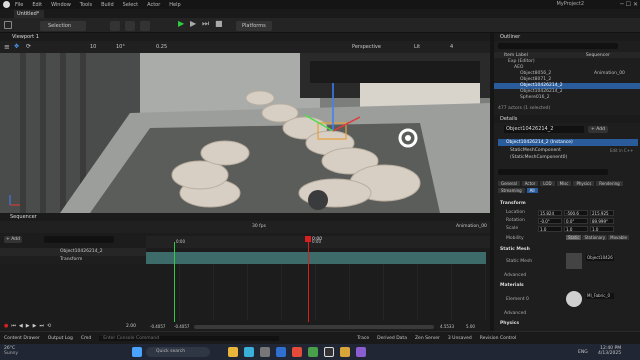 Image resolution: width=640 pixels, height=360 pixels. Describe the element at coordinates (516, 55) in the screenshot. I see `item-label-header: Item Label` at that location.